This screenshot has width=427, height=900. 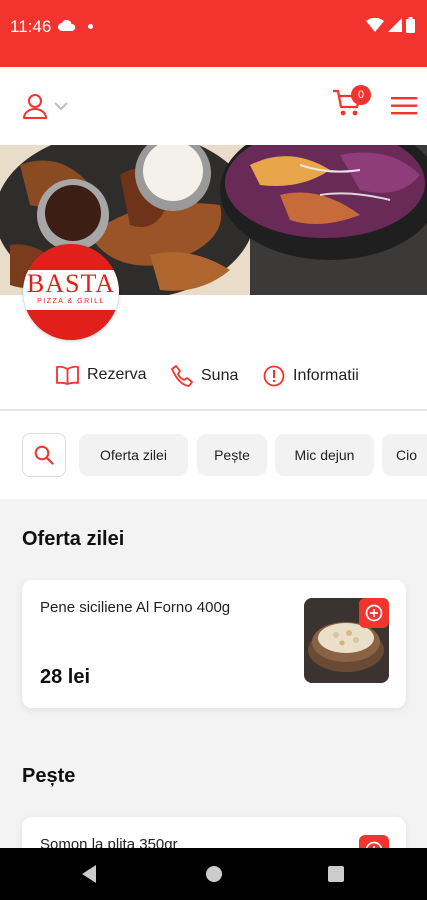 I want to click on app-header: 0, so click(x=213, y=106).